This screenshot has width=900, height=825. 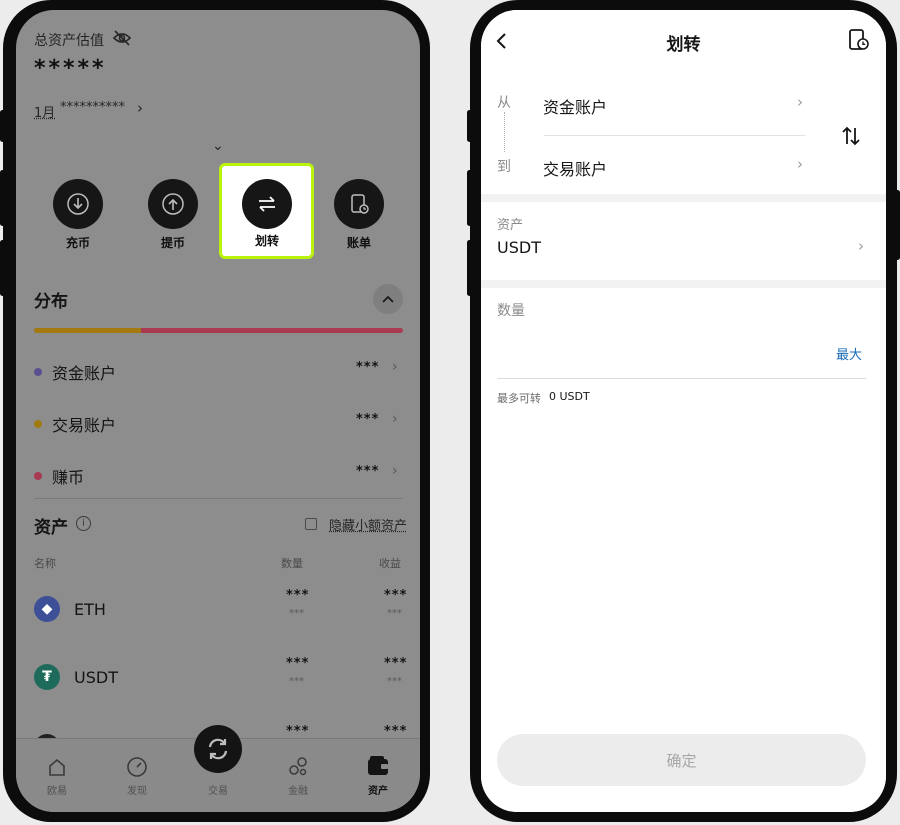 What do you see at coordinates (657, 351) in the screenshot?
I see `amount-input` at bounding box center [657, 351].